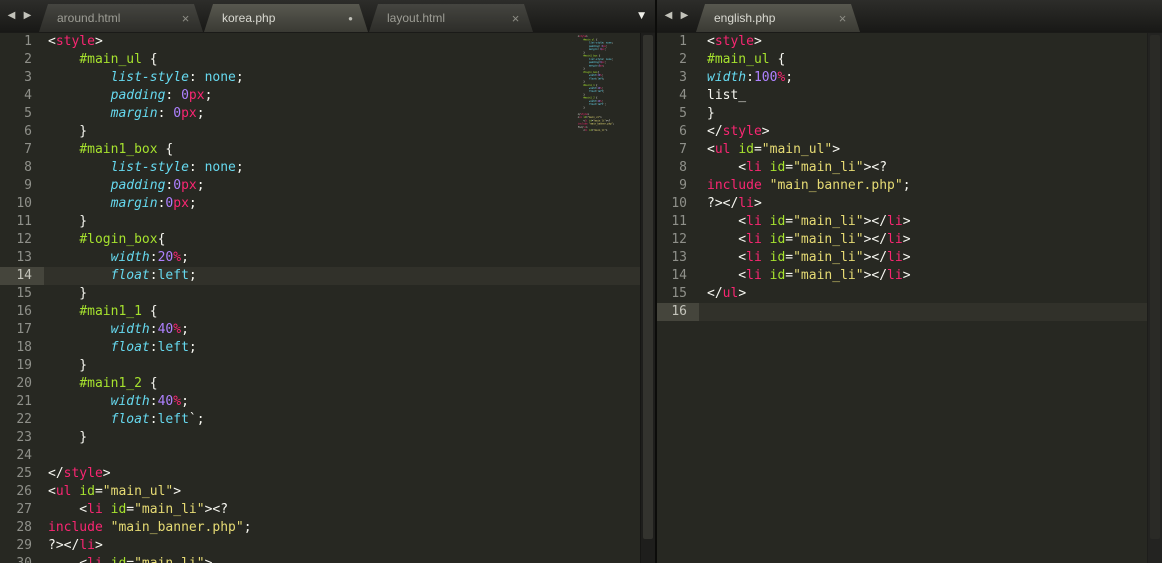 The image size is (1162, 563). Describe the element at coordinates (327, 96) in the screenshot. I see `code-line-4: 4 padding: 0px;` at that location.